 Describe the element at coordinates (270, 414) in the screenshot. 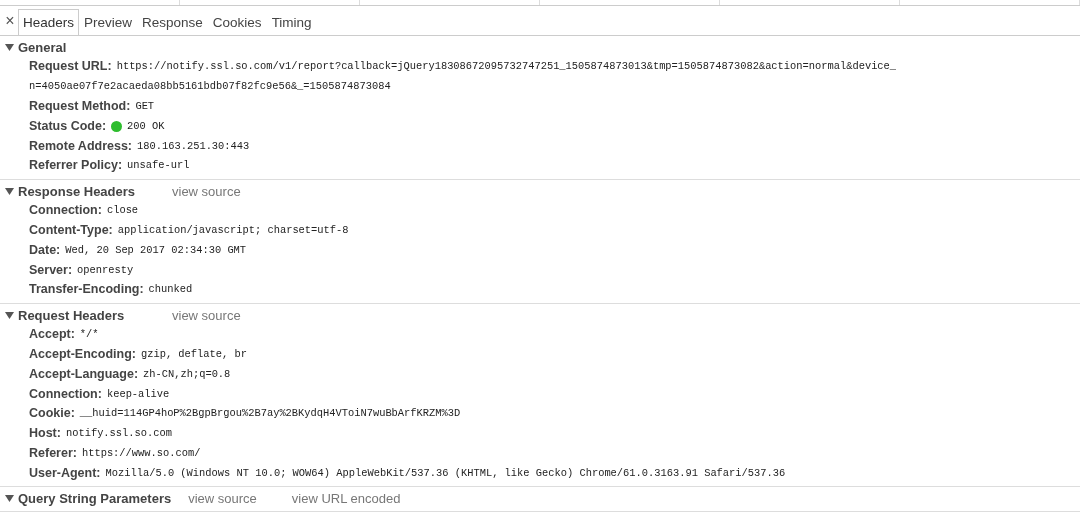

I see `header-value: __huid=114GP4hoP%2BgpBrgou%2B7ay%2BKydqH4VToiN7wuBbArfKRZM%3D` at that location.